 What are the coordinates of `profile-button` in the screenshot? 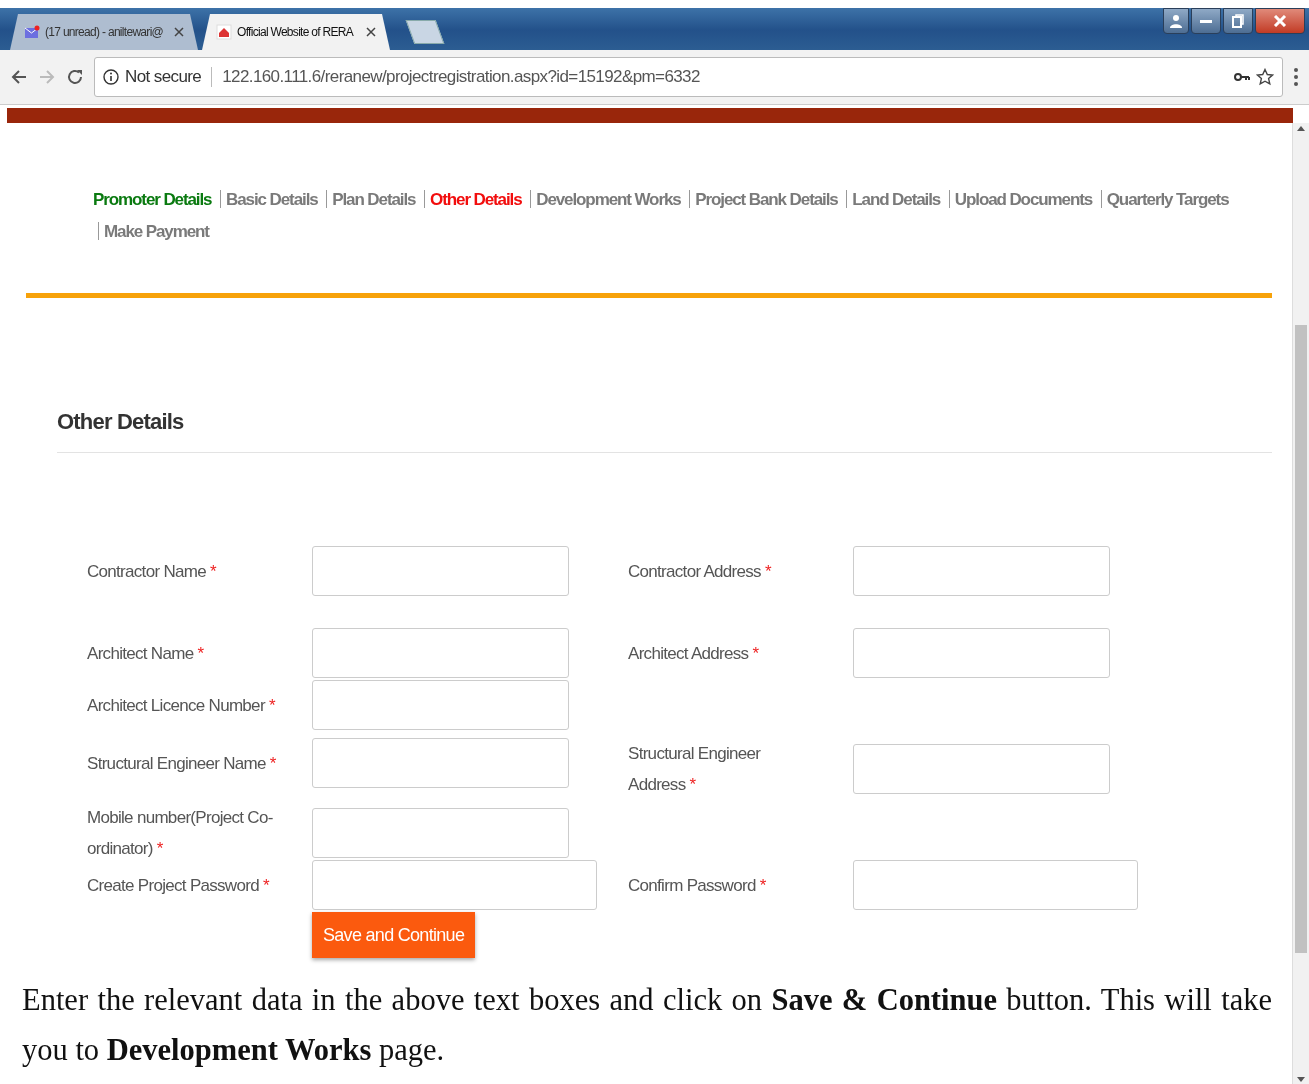 It's located at (1176, 21).